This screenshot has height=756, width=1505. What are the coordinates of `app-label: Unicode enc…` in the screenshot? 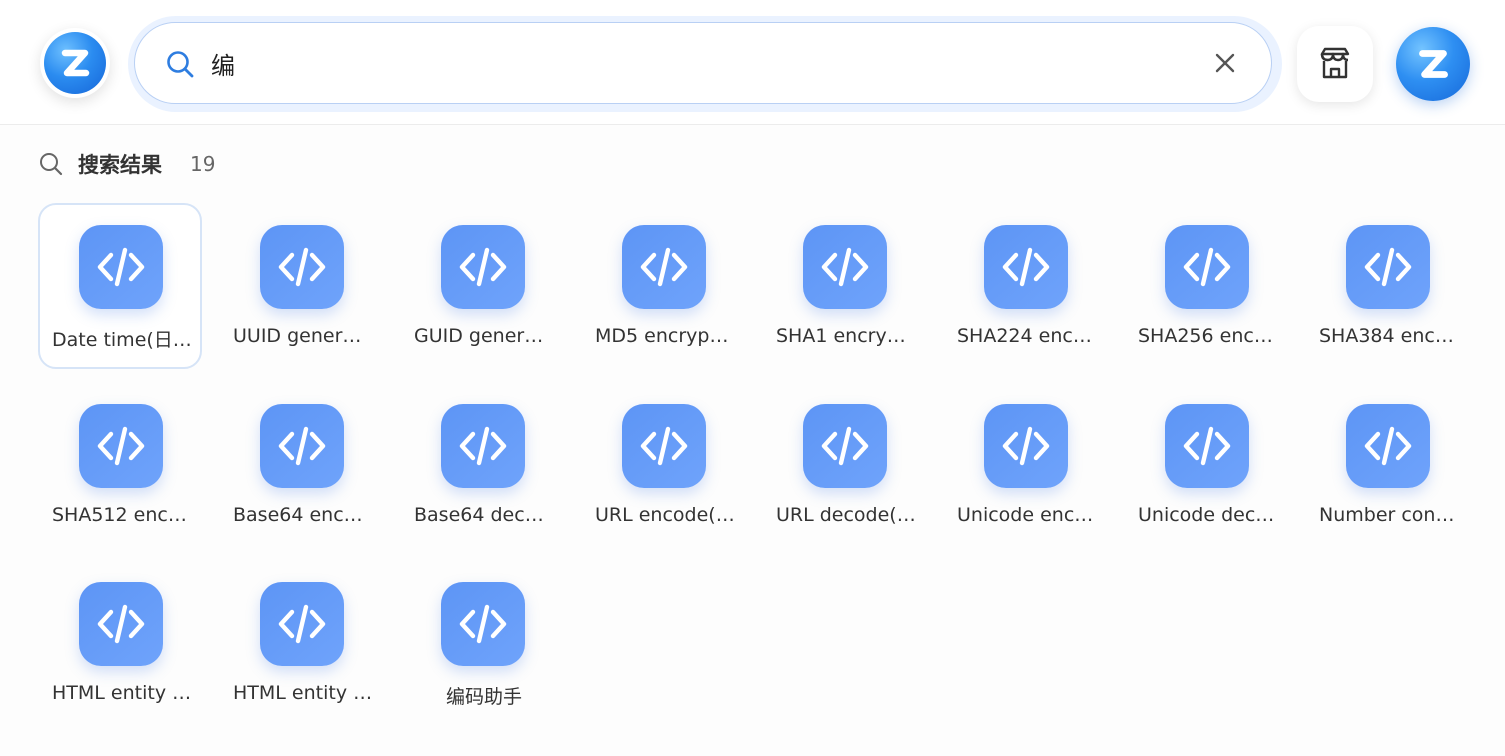 It's located at (1025, 514).